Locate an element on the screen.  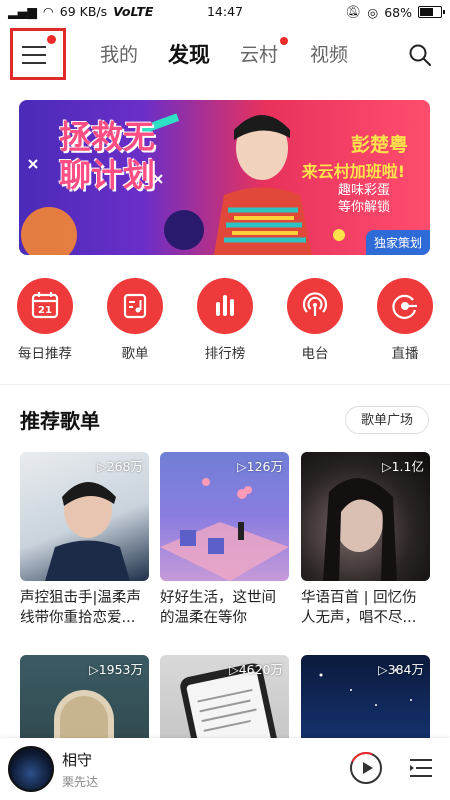
banner-left-text: 拯救无聊计划 is located at coordinates (107, 156).